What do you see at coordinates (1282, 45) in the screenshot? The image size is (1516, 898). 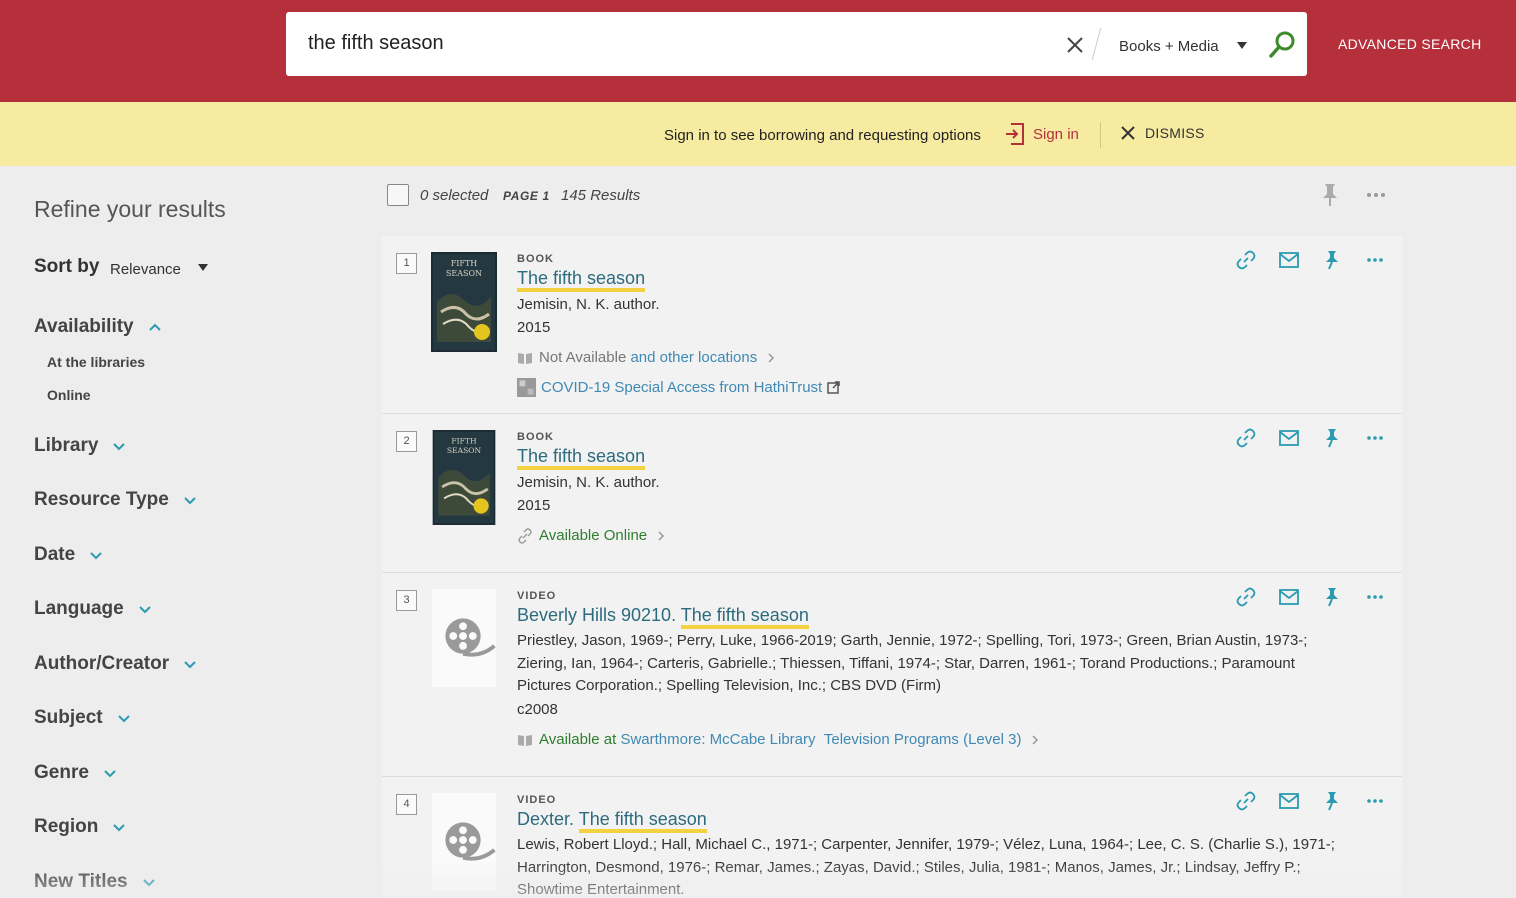 I see `search-icon` at bounding box center [1282, 45].